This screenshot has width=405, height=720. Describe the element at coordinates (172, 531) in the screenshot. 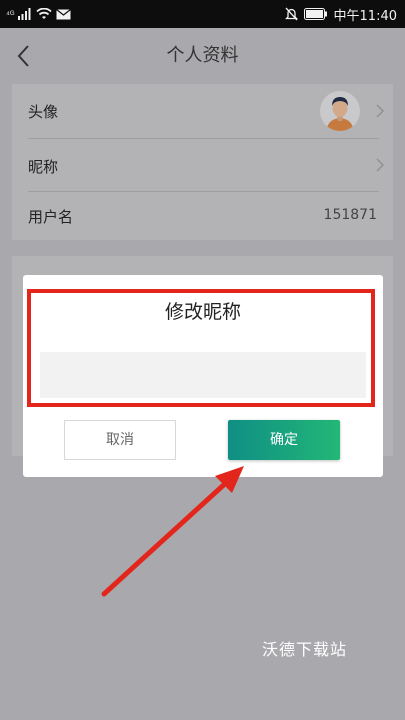

I see `annotation-arrow` at that location.